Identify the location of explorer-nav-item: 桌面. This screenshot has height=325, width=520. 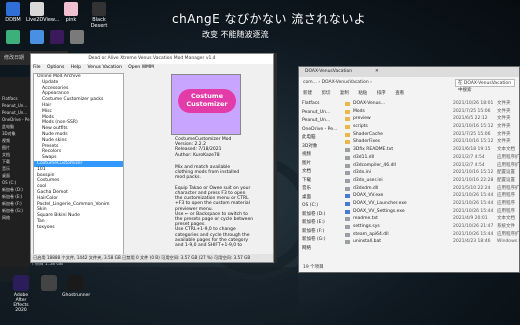
(320, 198).